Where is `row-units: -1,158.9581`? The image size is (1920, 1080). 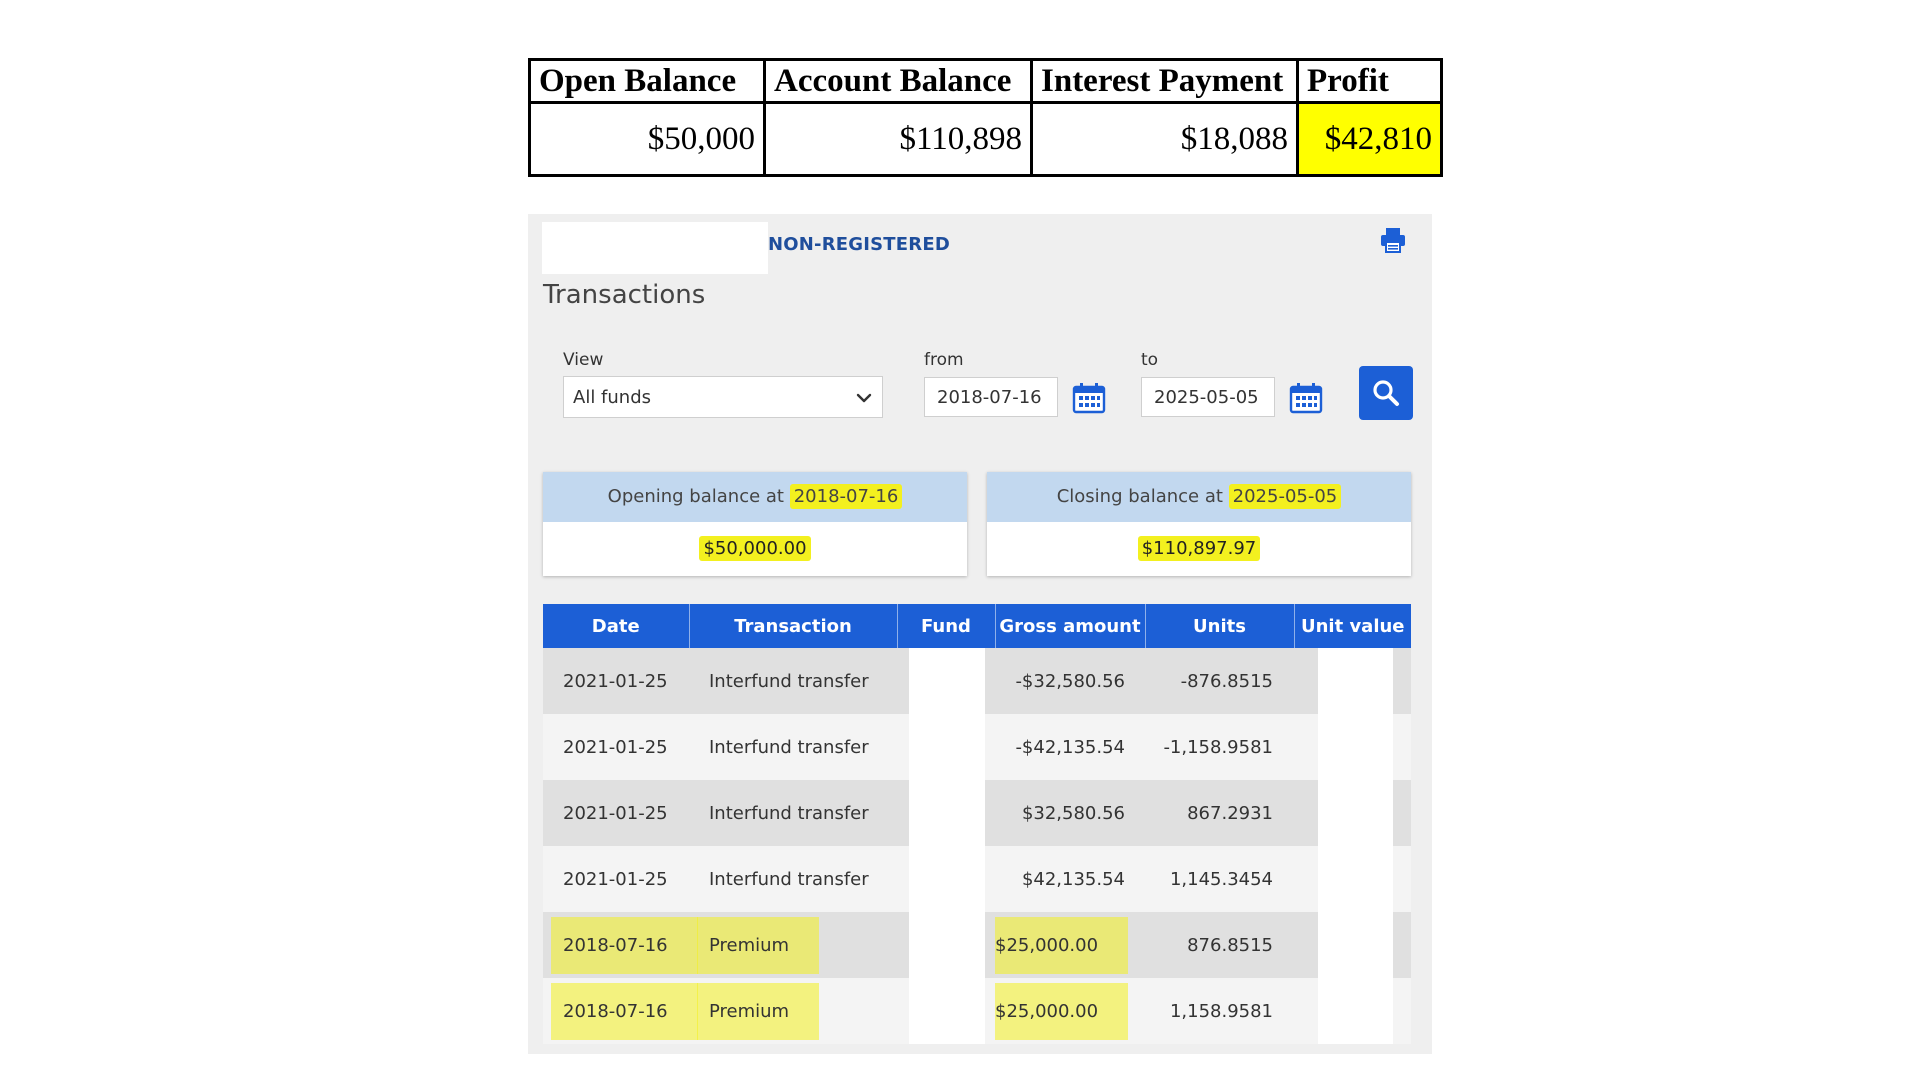
row-units: -1,158.9581 is located at coordinates (1219, 747).